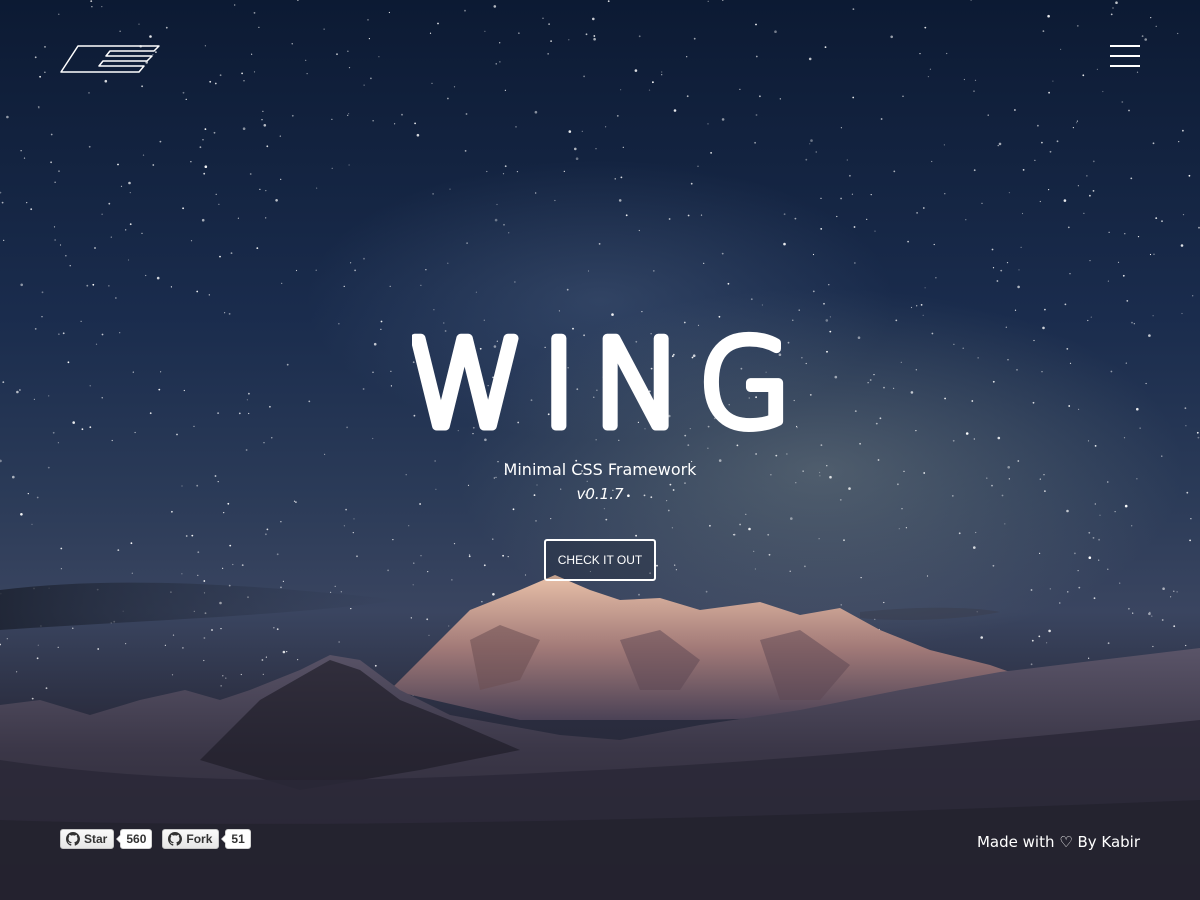 The height and width of the screenshot is (900, 1200). What do you see at coordinates (1058, 842) in the screenshot?
I see `footer-credit: Made with ♡ By Kabir` at bounding box center [1058, 842].